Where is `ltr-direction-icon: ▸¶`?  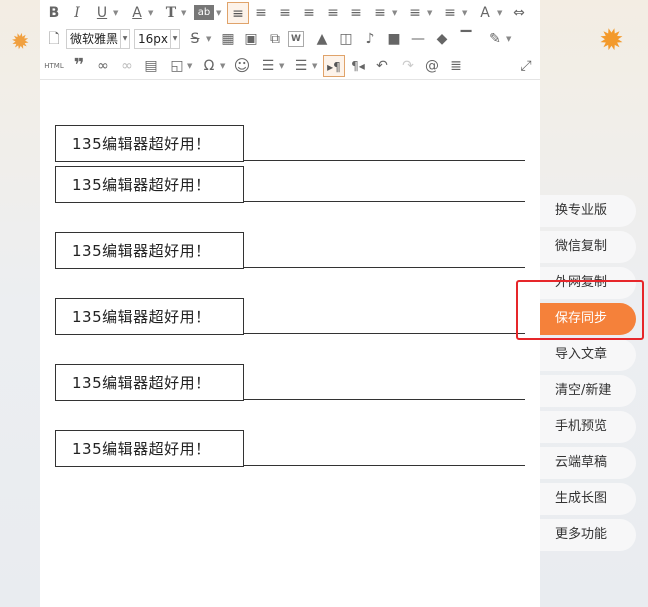
ltr-direction-icon: ▸¶ is located at coordinates (334, 66).